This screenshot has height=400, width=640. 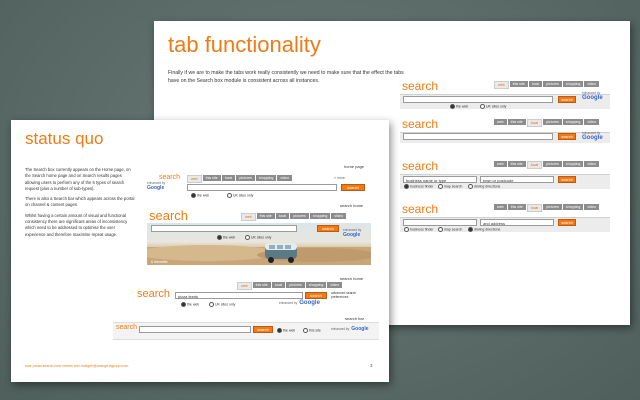 What do you see at coordinates (350, 295) in the screenshot?
I see `advanced-search-link: advanced search preferences` at bounding box center [350, 295].